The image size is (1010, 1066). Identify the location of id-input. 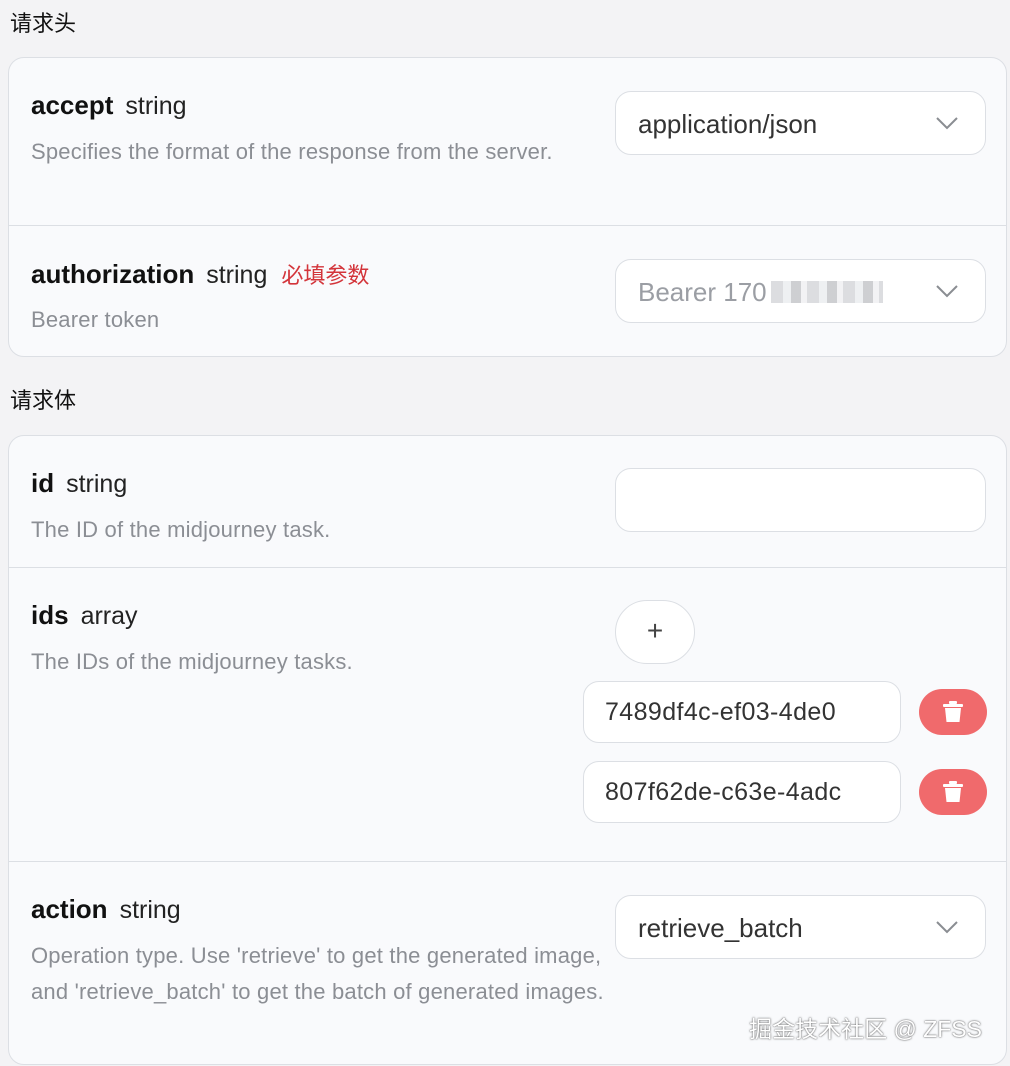
(800, 500).